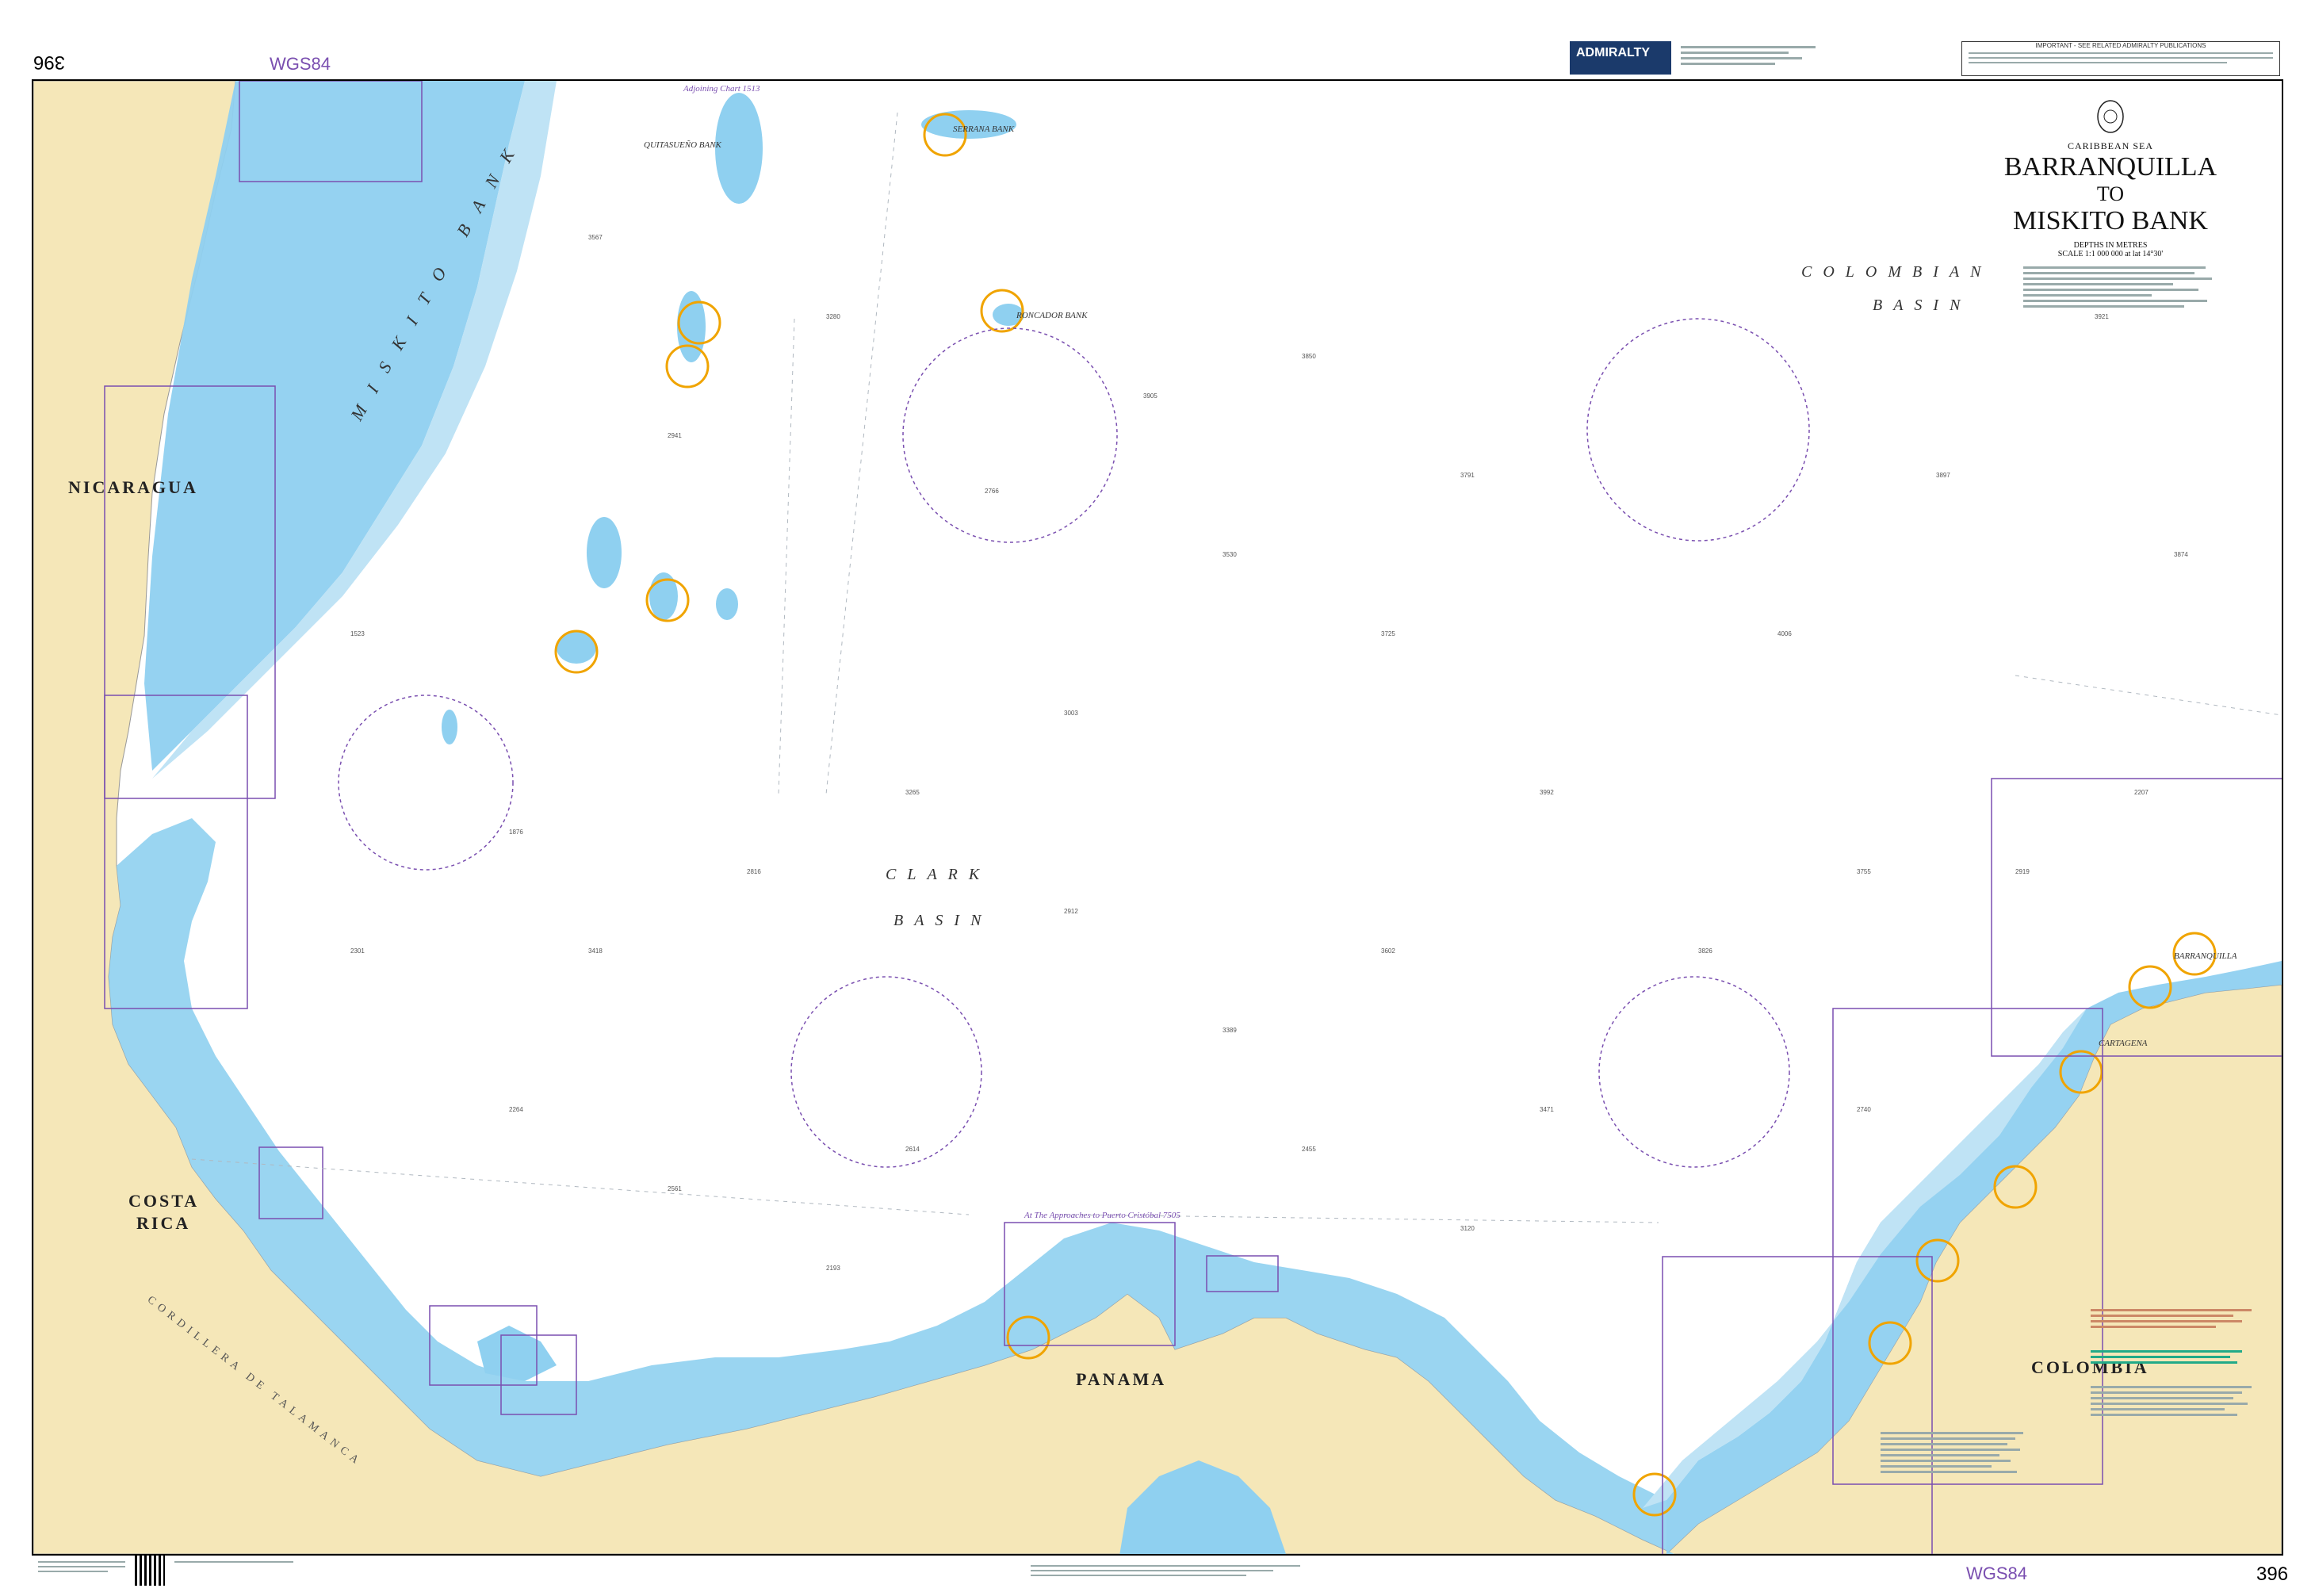  What do you see at coordinates (517, 1353) in the screenshot?
I see `bocas-islands` at bounding box center [517, 1353].